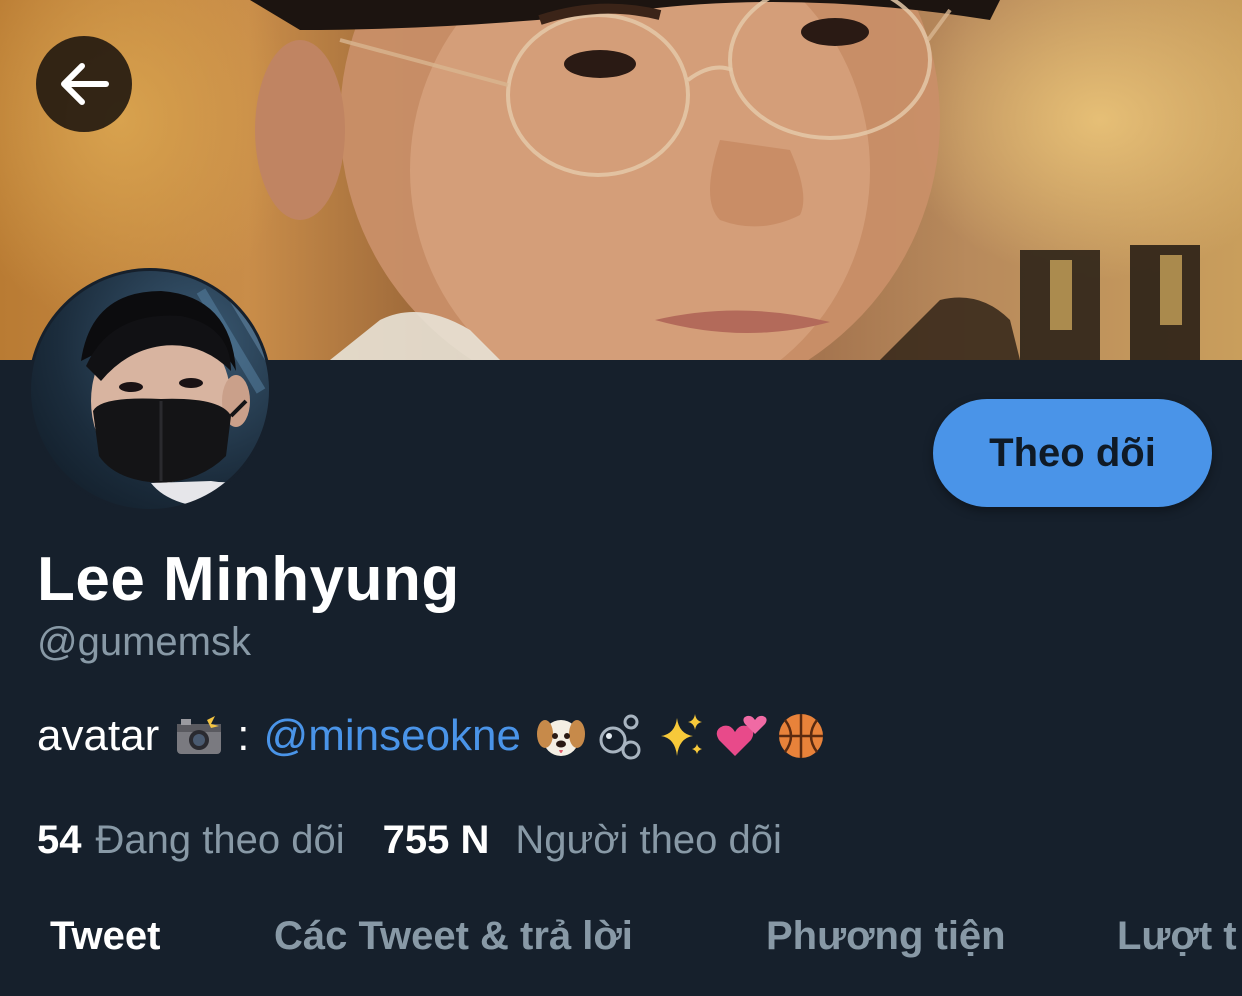  I want to click on back-button, so click(84, 84).